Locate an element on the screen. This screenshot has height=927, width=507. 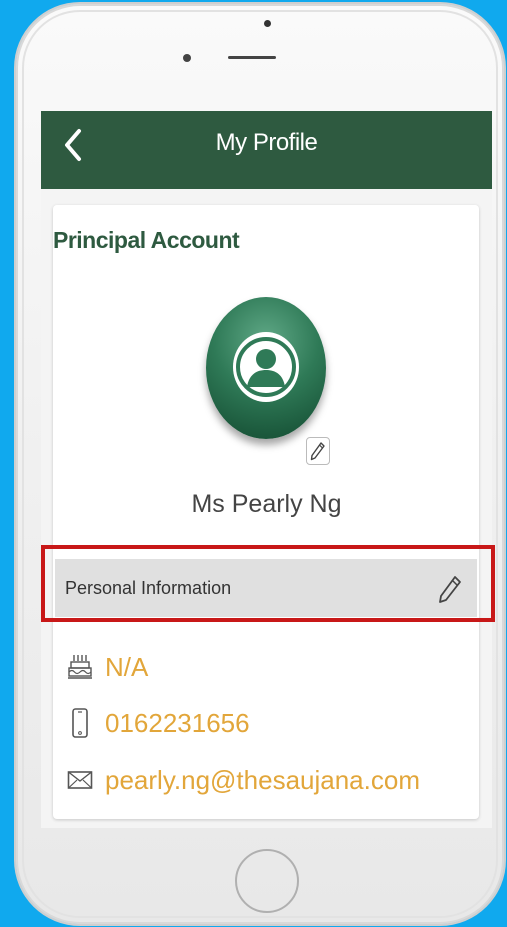
avatar is located at coordinates (266, 368).